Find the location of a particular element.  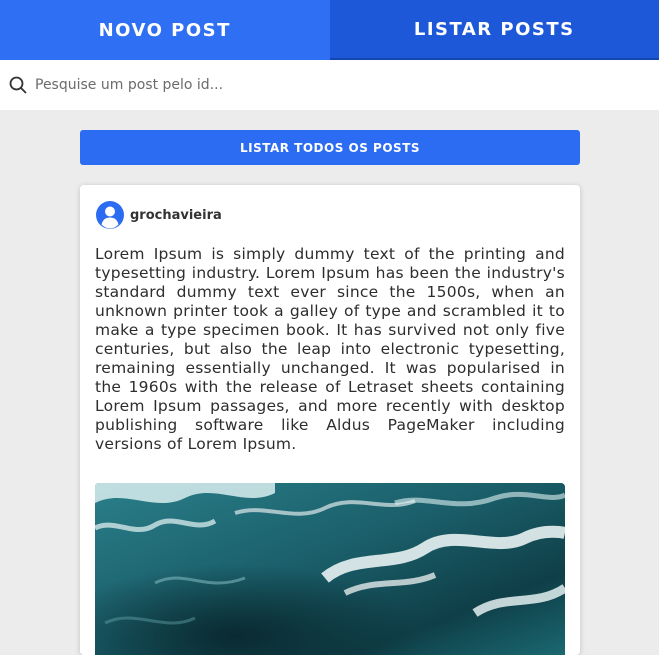

tab-new-post: NOVO POST is located at coordinates (165, 30).